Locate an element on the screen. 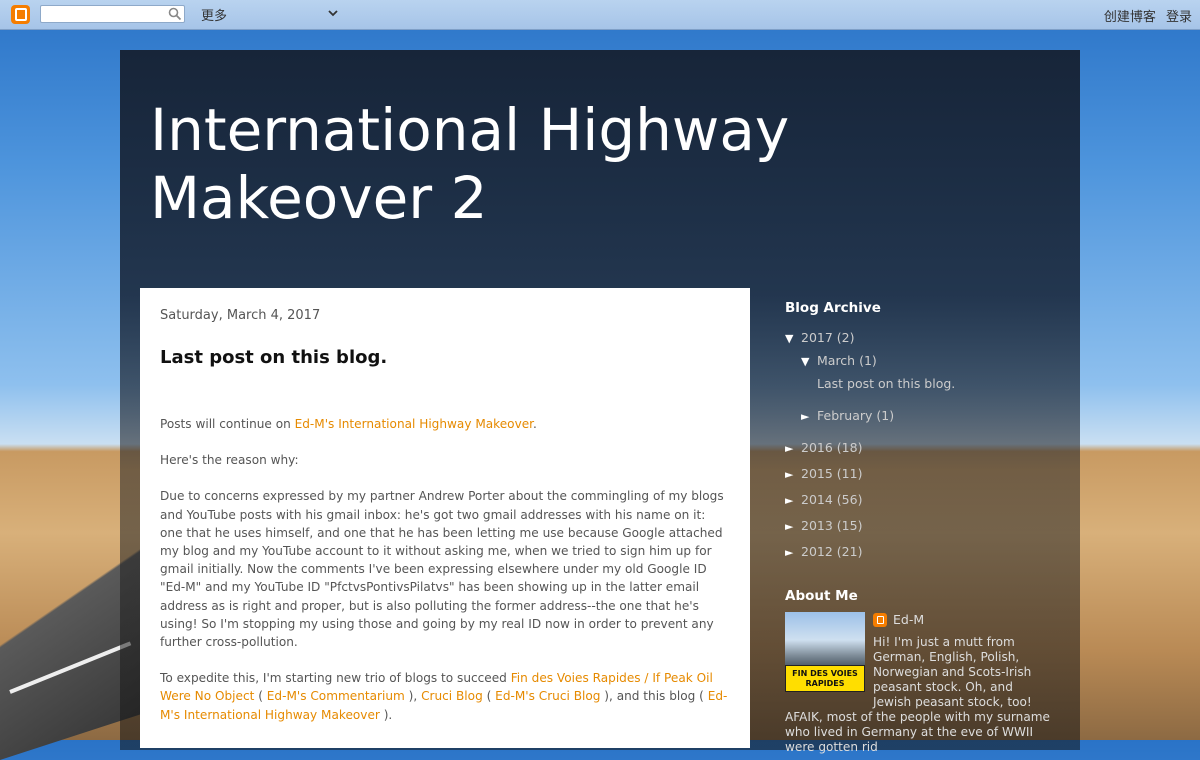 The image size is (1200, 760). post-date: Saturday, March 4, 2017 is located at coordinates (240, 315).